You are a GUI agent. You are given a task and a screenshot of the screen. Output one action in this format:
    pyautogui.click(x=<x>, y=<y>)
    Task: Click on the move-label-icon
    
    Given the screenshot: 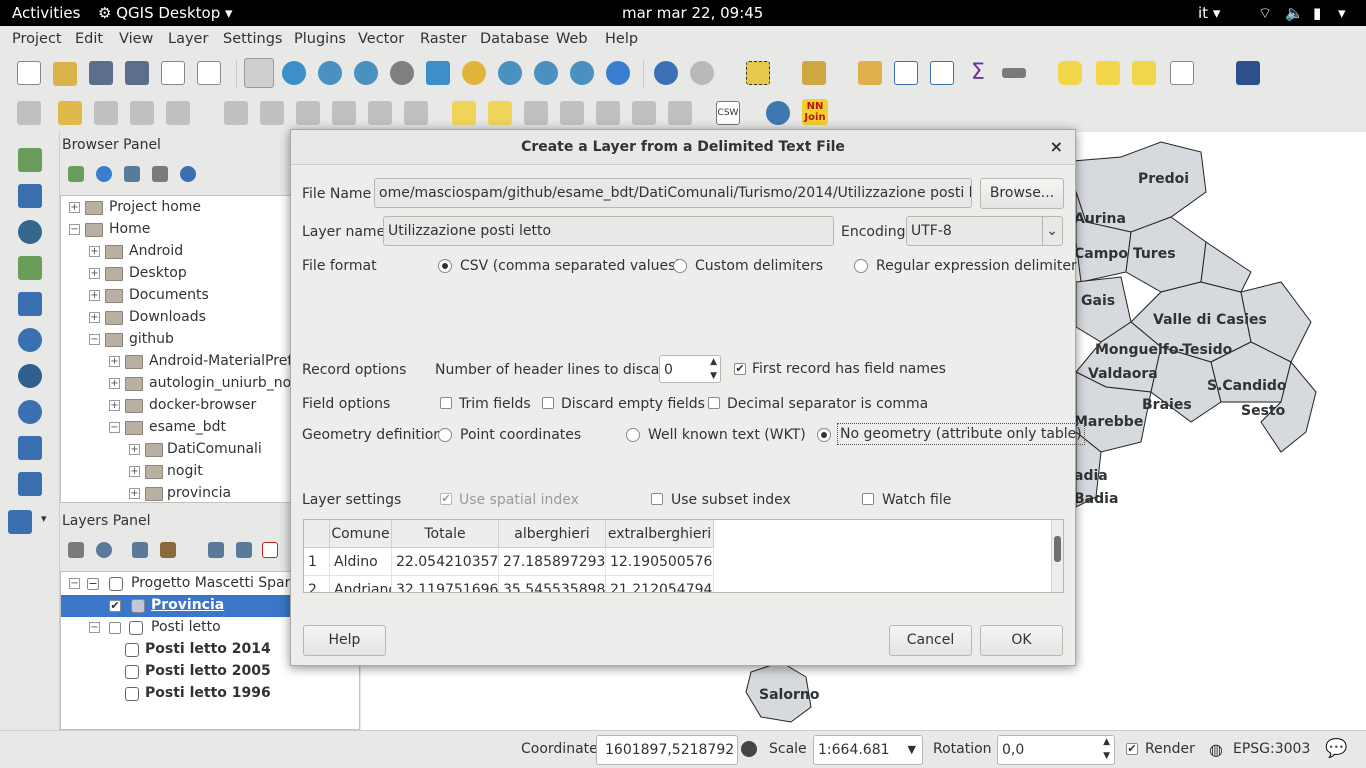 What is the action you would take?
    pyautogui.click(x=608, y=113)
    